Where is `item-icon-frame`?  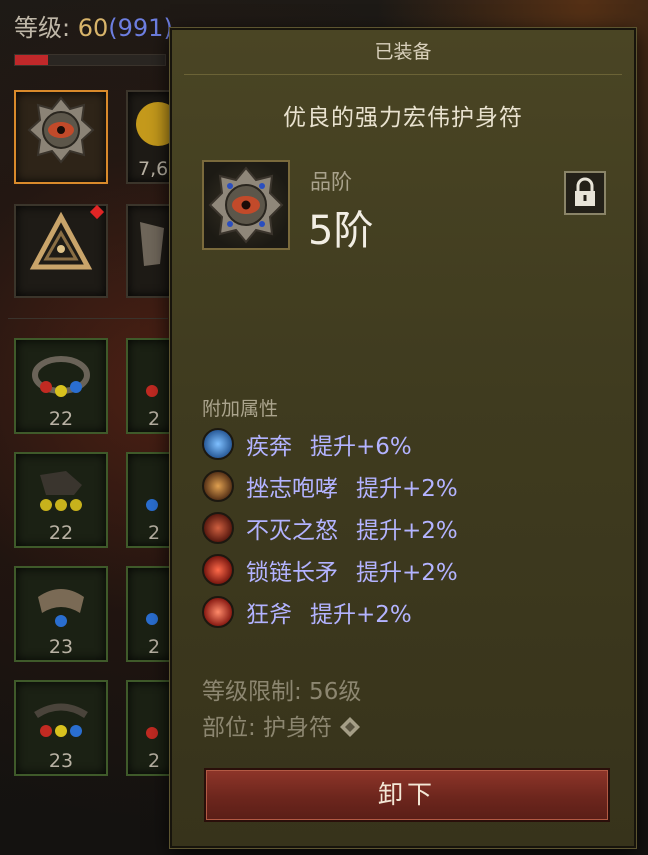 item-icon-frame is located at coordinates (246, 205).